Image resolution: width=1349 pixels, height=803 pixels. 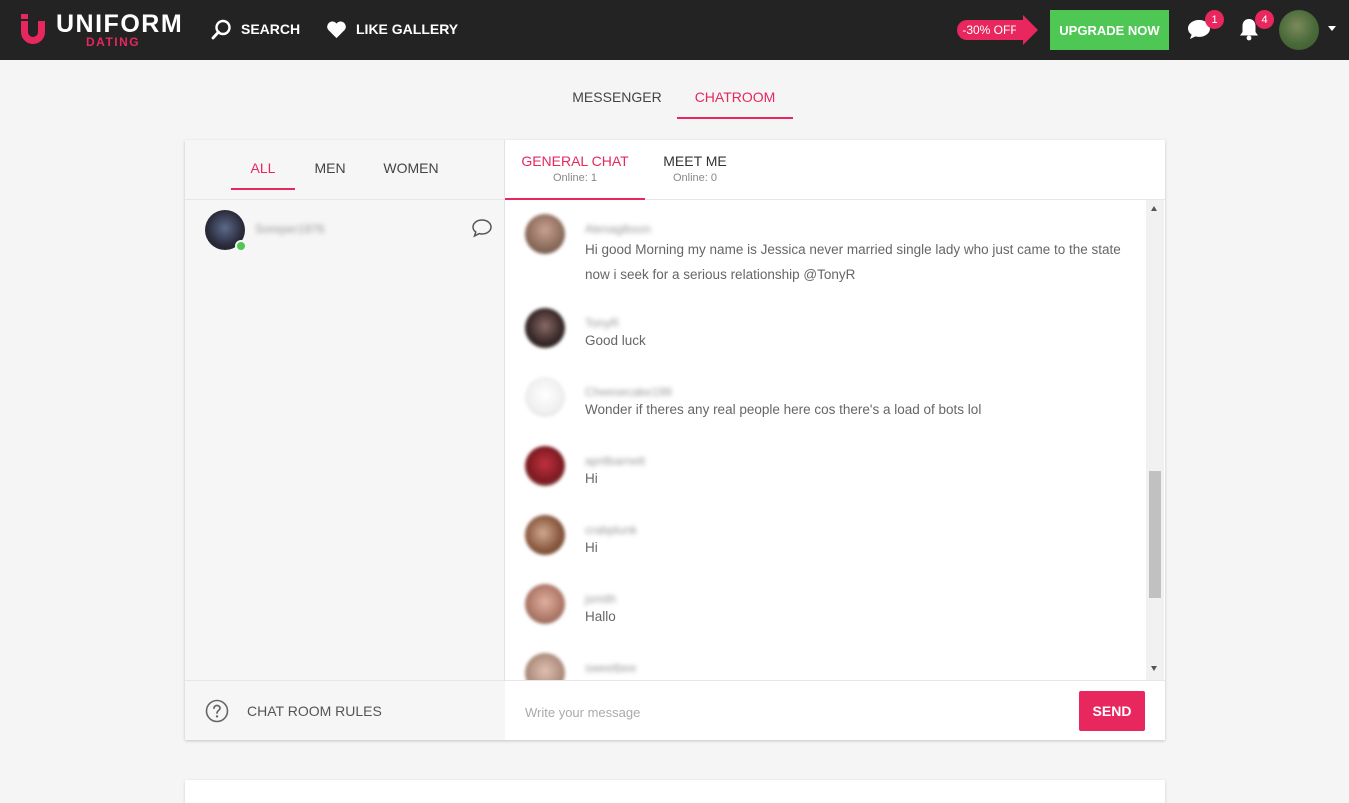 I want to click on send-button: SEND, so click(x=1112, y=711).